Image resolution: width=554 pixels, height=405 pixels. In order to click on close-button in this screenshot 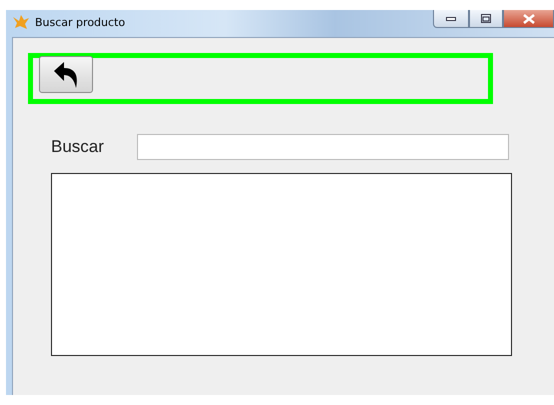, I will do `click(528, 19)`.